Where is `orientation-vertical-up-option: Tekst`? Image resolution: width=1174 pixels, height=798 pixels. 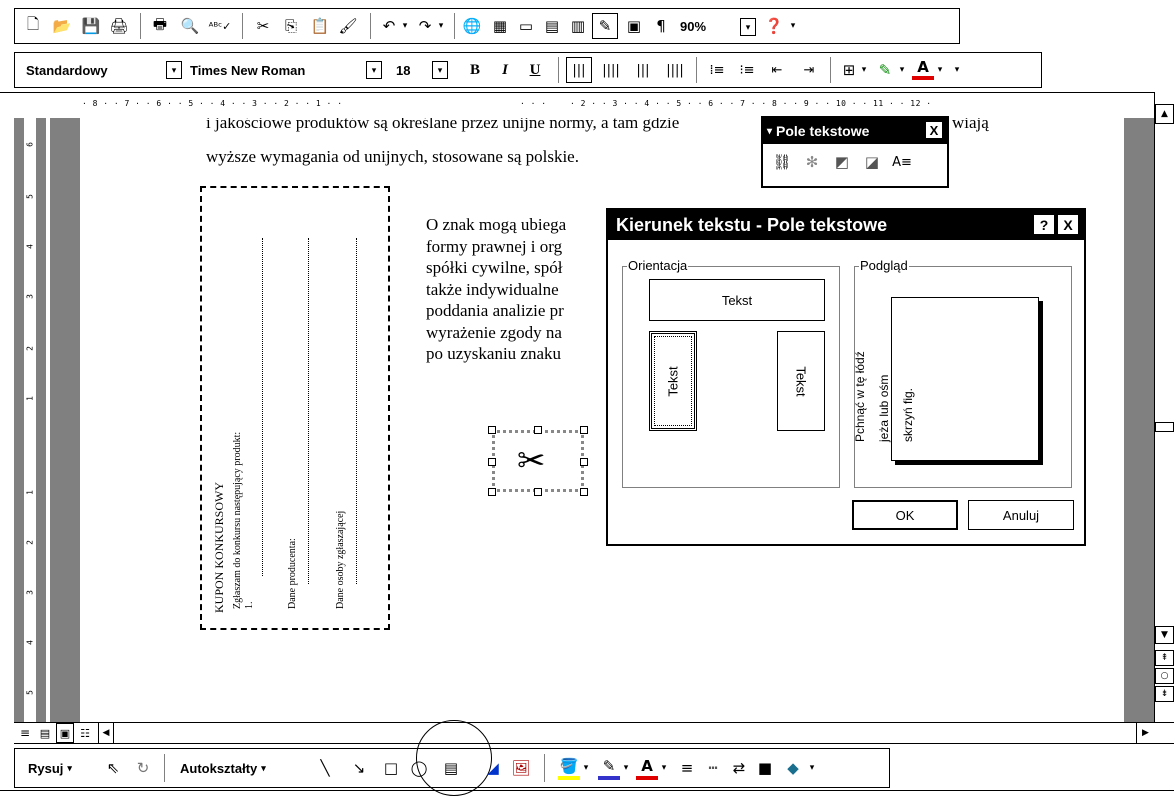 orientation-vertical-up-option: Tekst is located at coordinates (673, 381).